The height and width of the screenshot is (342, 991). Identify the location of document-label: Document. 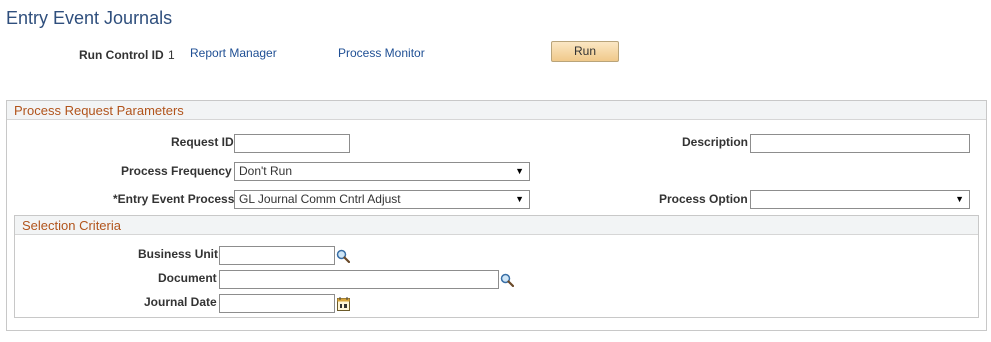
(187, 278).